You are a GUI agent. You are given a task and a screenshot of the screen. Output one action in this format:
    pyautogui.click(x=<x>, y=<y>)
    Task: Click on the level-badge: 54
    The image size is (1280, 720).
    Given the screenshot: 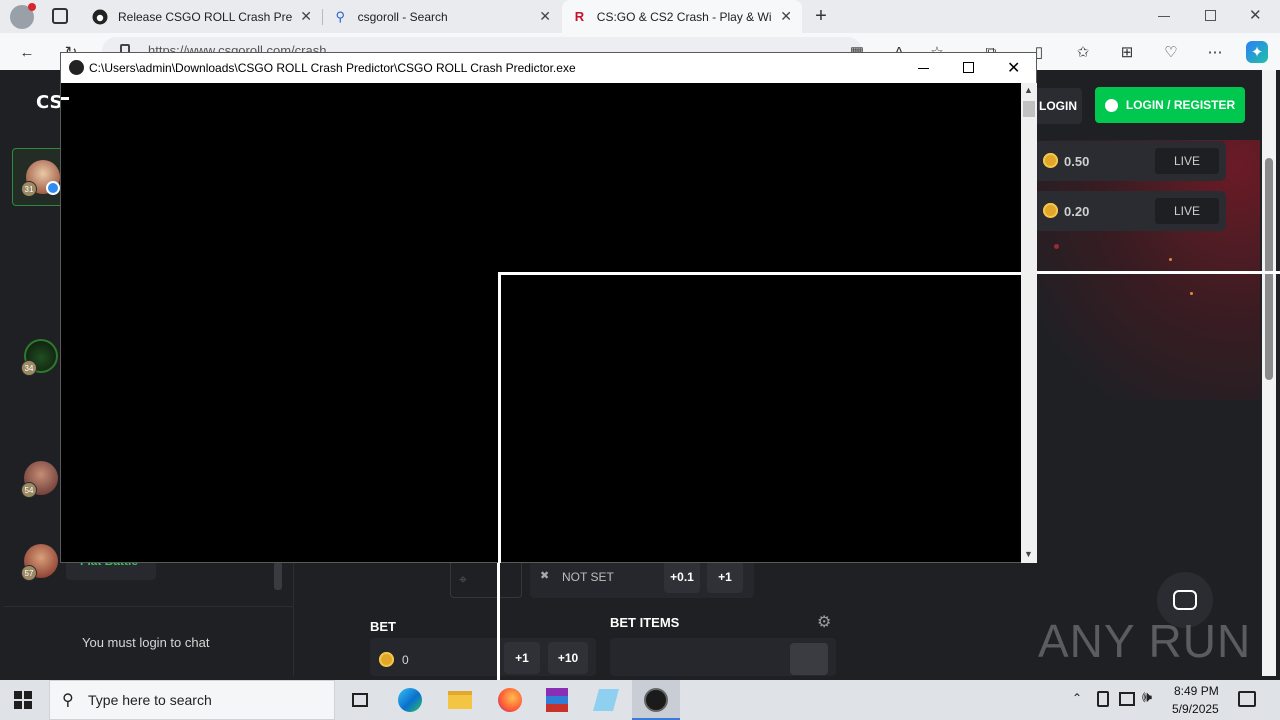 What is the action you would take?
    pyautogui.click(x=29, y=490)
    